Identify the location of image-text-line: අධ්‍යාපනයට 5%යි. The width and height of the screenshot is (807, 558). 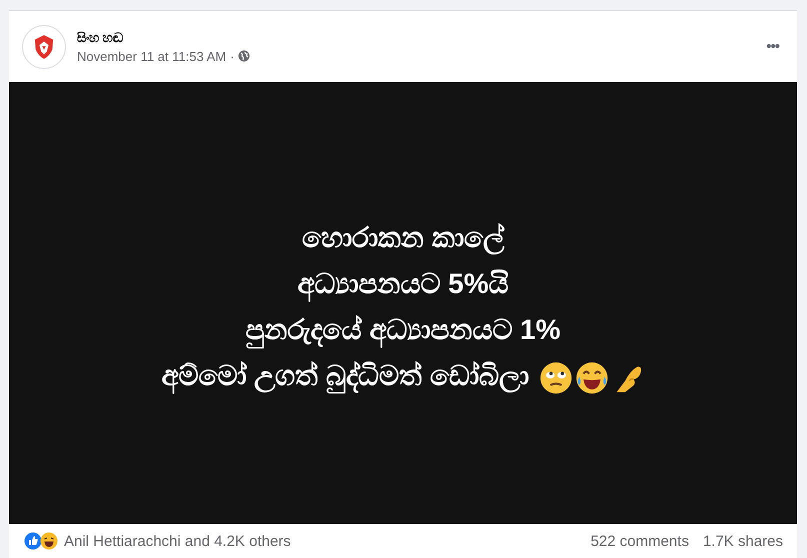
(403, 284).